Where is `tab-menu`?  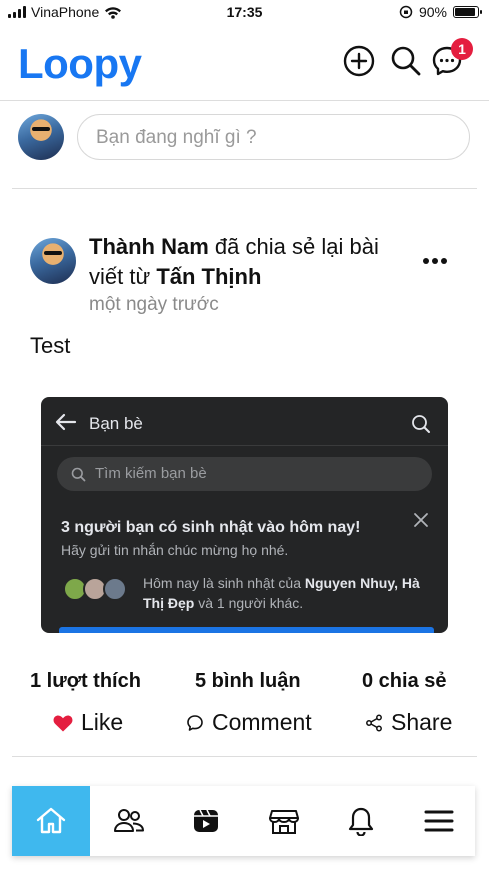
tab-menu is located at coordinates (439, 821).